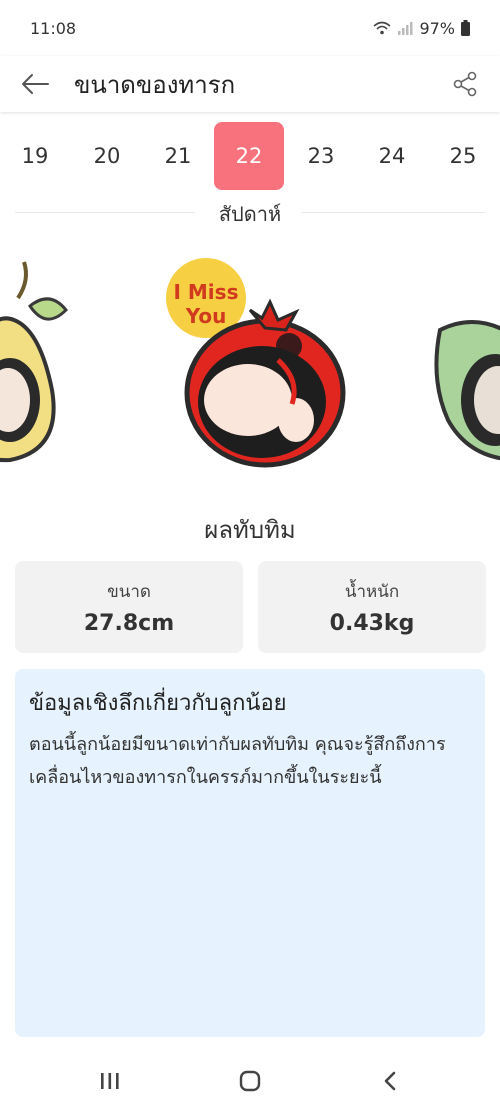 The height and width of the screenshot is (1111, 500). I want to click on week-item-20: 20, so click(107, 156).